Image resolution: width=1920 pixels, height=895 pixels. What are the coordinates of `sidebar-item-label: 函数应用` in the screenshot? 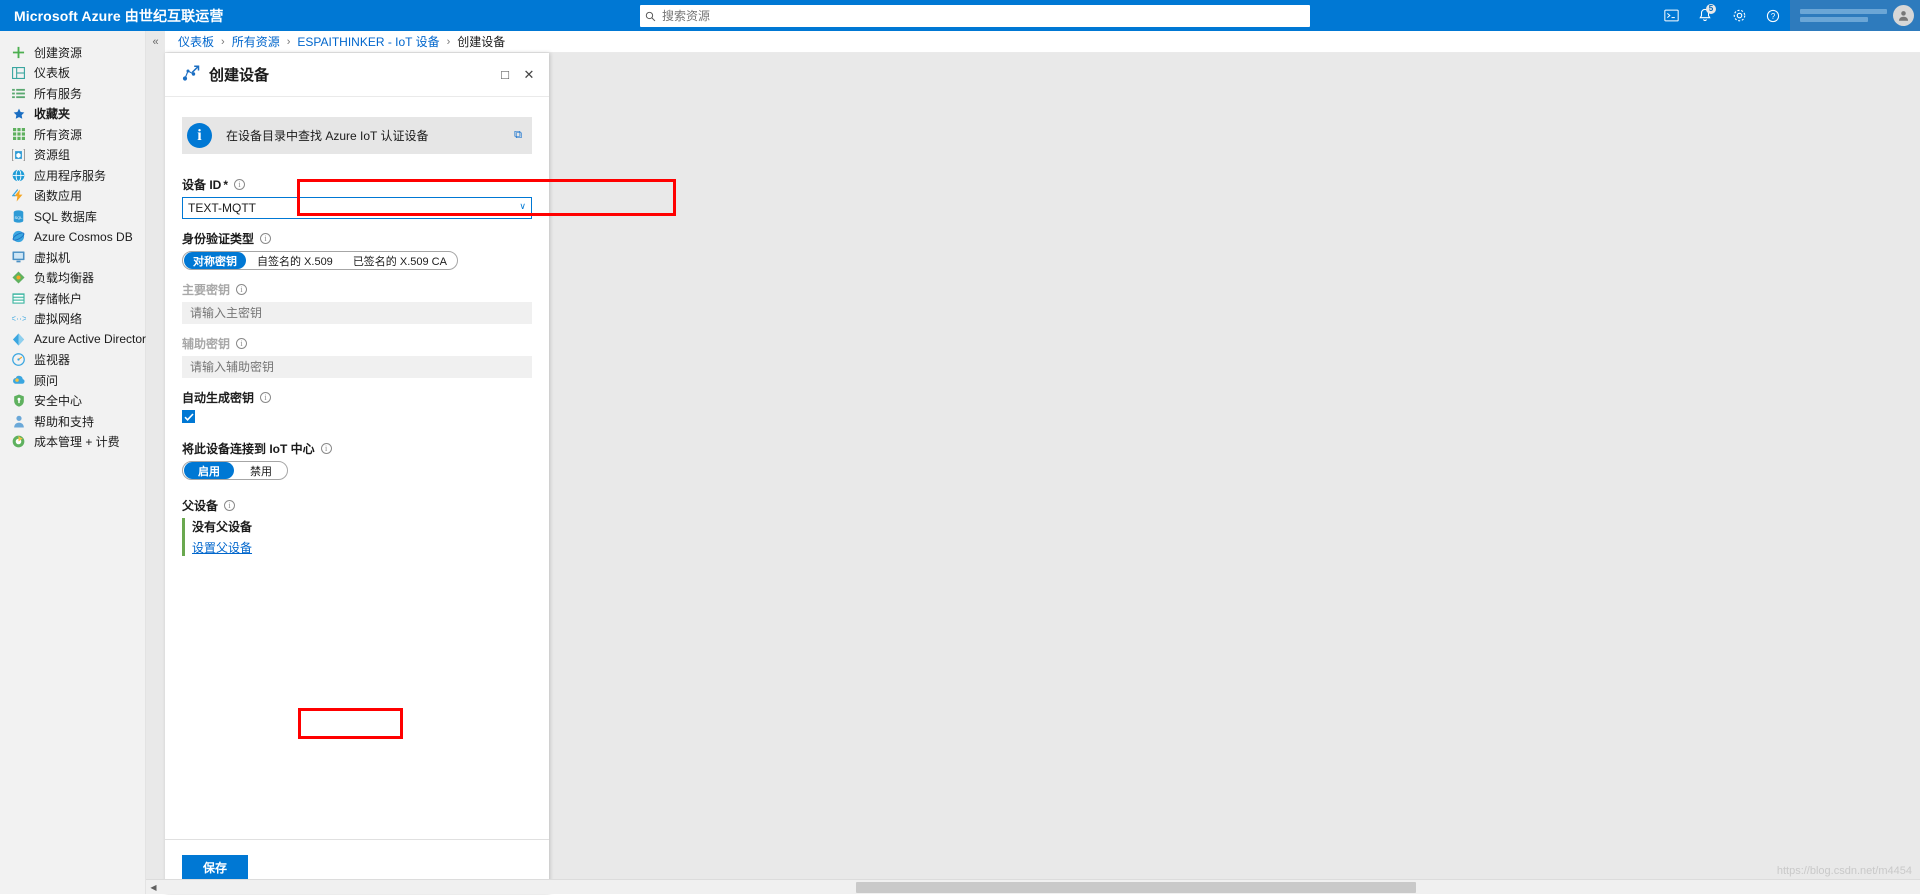 It's located at (58, 195).